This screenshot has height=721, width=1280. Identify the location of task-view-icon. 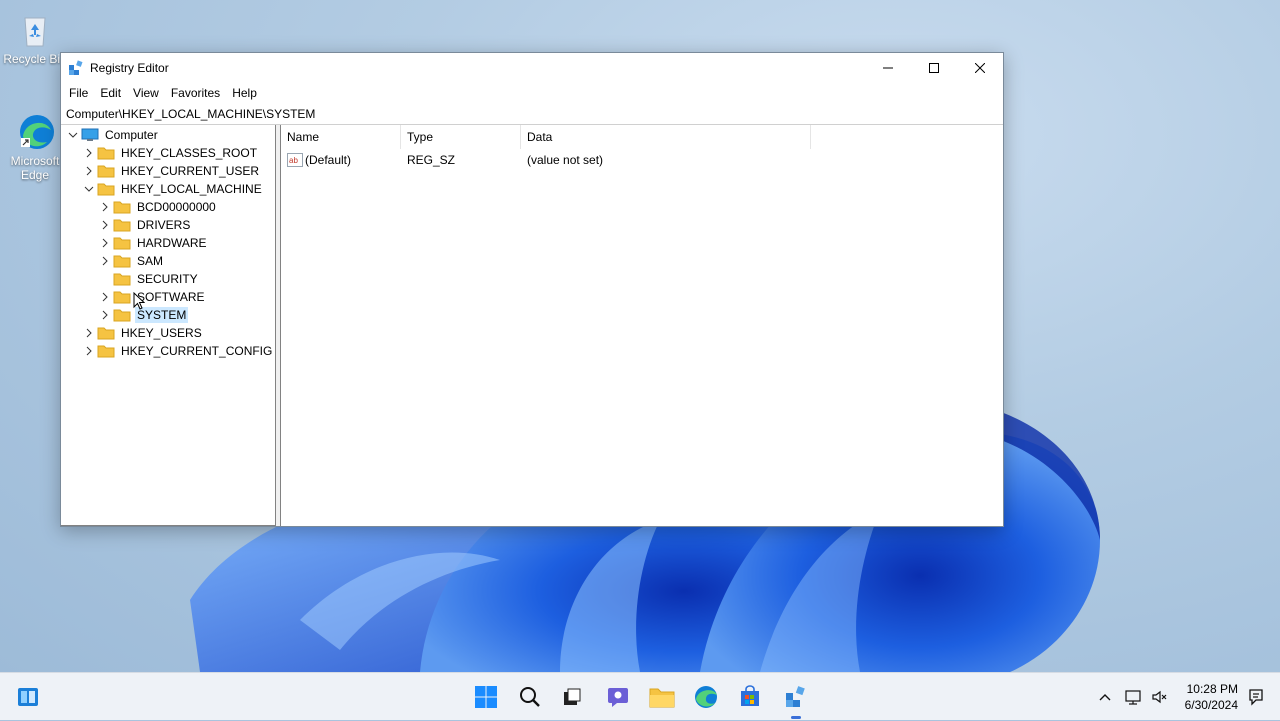
(572, 696).